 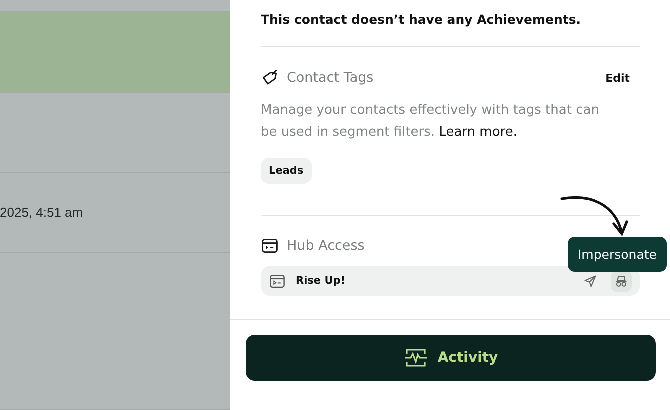 What do you see at coordinates (270, 78) in the screenshot?
I see `tag-icon` at bounding box center [270, 78].